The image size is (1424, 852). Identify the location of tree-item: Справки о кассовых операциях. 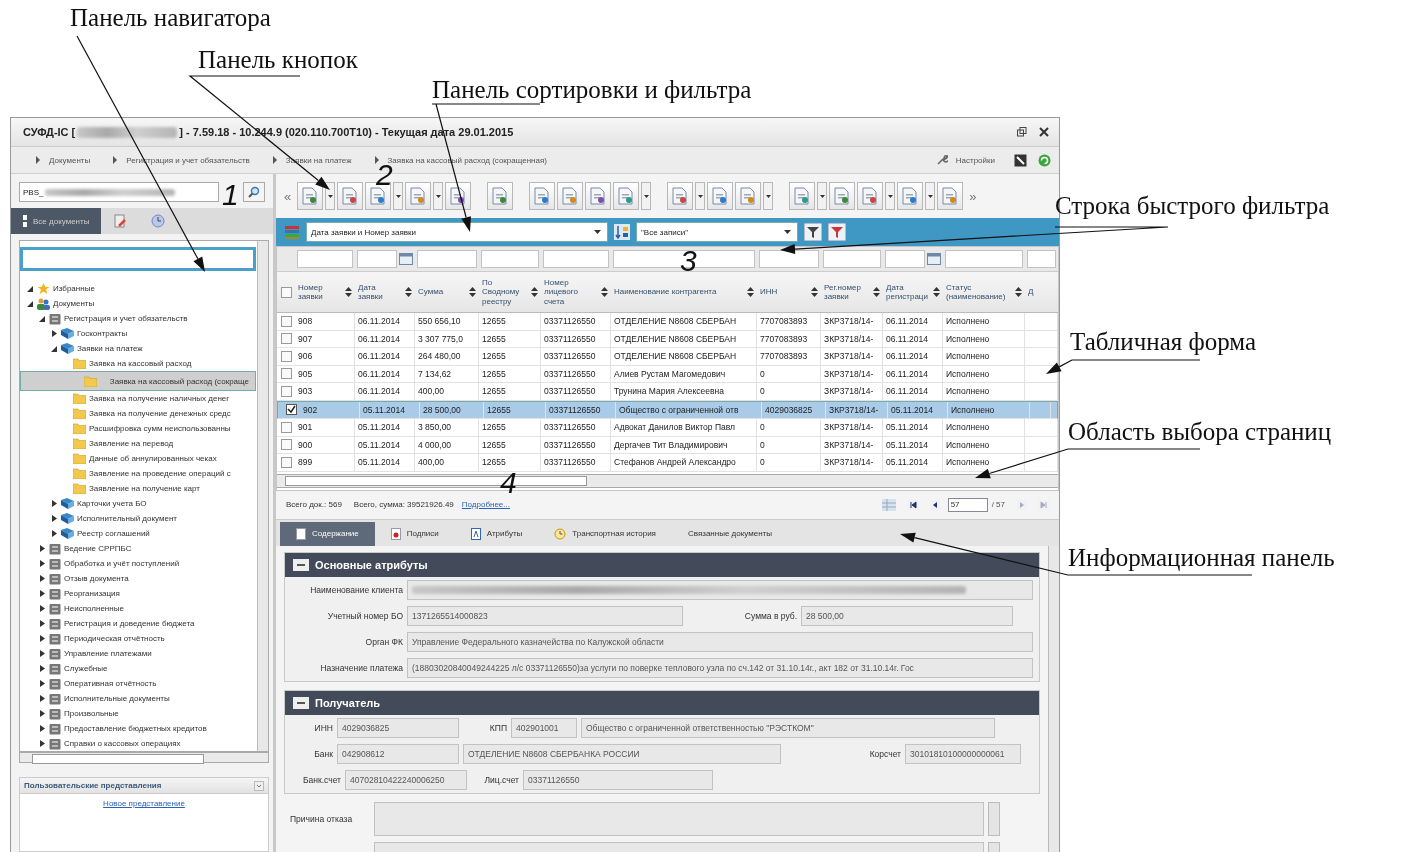
(138, 743).